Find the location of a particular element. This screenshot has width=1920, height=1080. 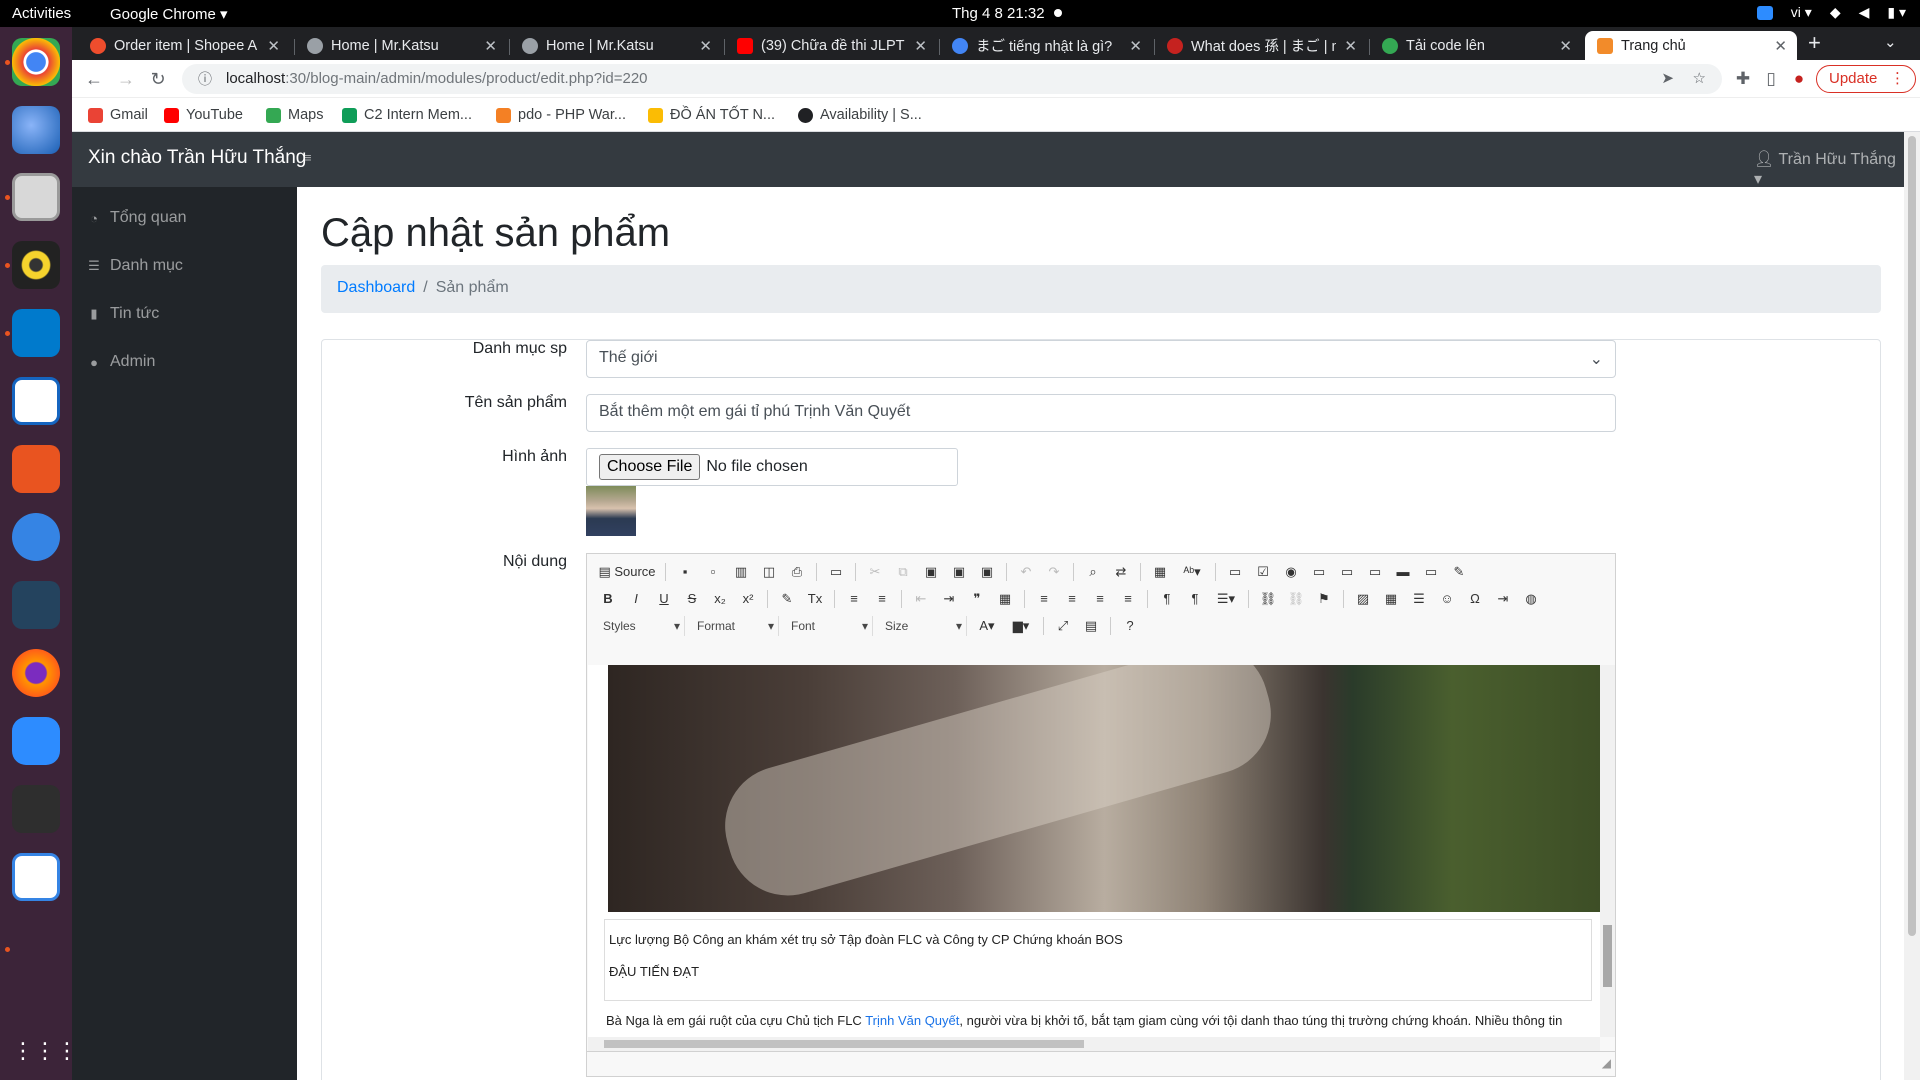

bold-icon: B is located at coordinates (608, 599).